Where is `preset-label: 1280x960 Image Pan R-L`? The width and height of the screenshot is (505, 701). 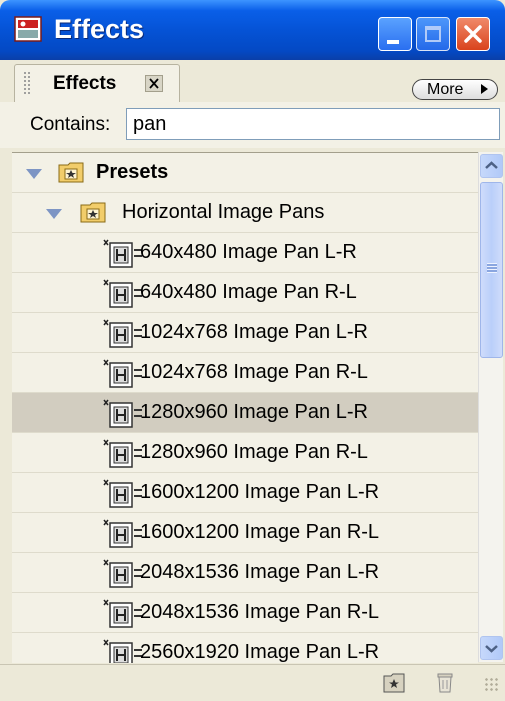
preset-label: 1280x960 Image Pan R-L is located at coordinates (254, 452).